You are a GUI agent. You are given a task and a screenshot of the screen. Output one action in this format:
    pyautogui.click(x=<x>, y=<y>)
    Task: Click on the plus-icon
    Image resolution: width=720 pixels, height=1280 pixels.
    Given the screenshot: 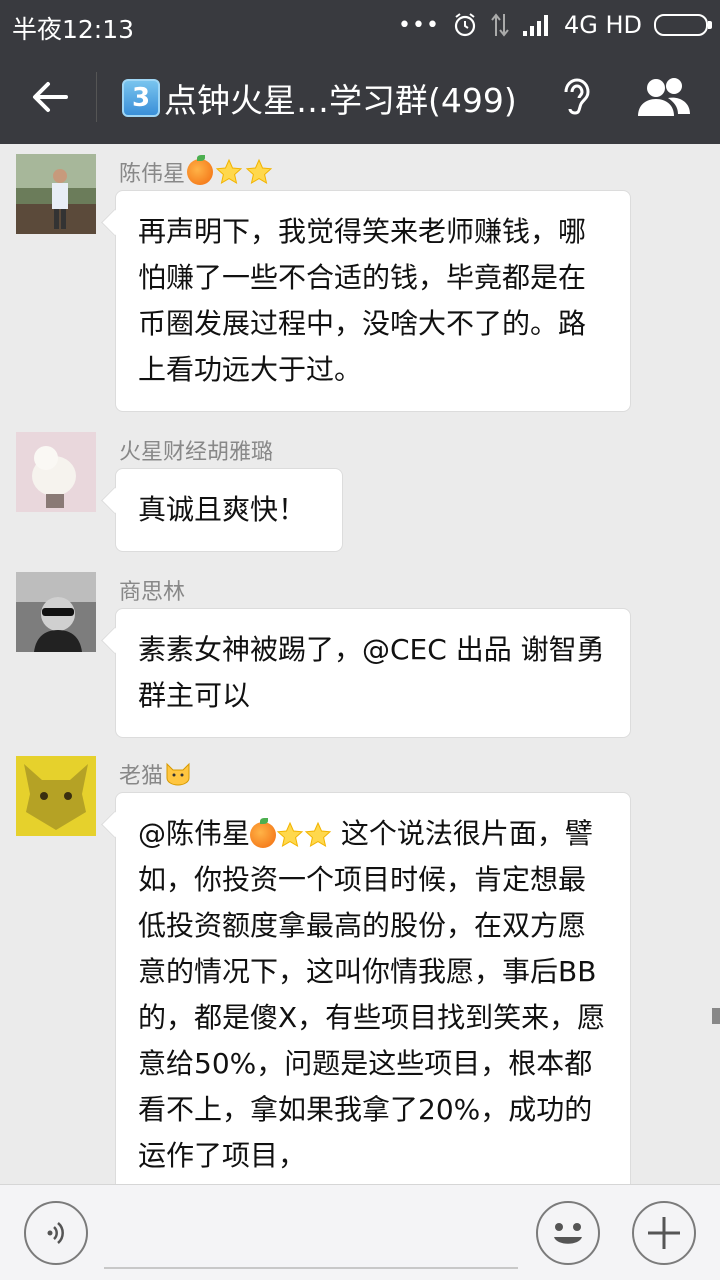 What is the action you would take?
    pyautogui.click(x=664, y=1233)
    